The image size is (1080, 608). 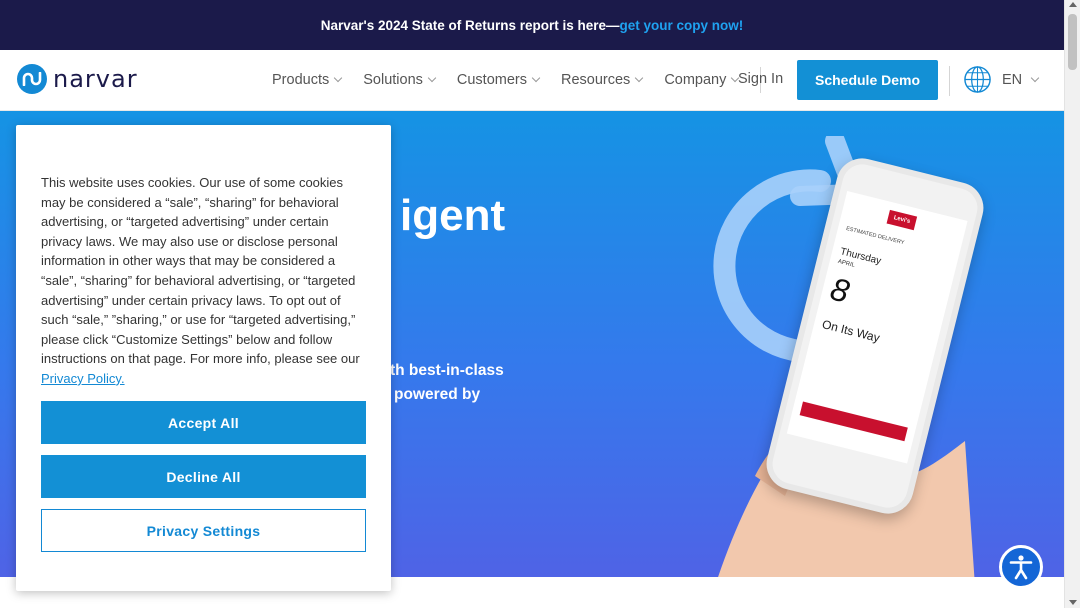 I want to click on accessibility-button, so click(x=1021, y=567).